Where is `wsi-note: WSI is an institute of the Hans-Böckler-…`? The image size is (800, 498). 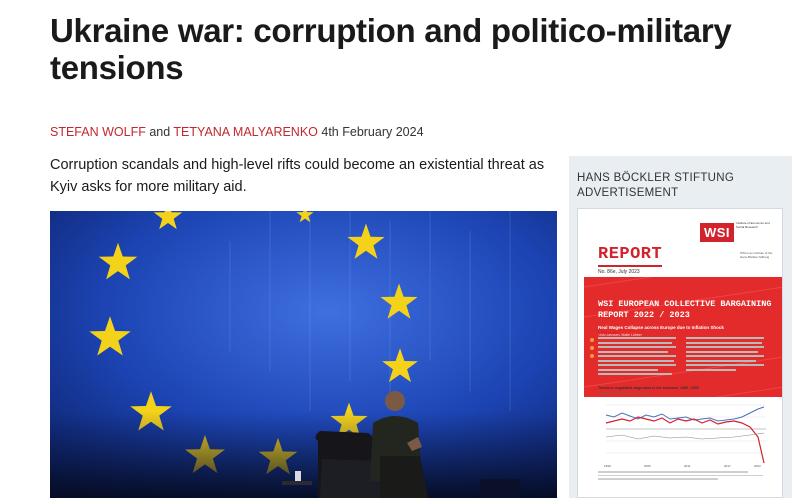 wsi-note: WSI is an institute of the Hans-Böckler-… is located at coordinates (756, 255).